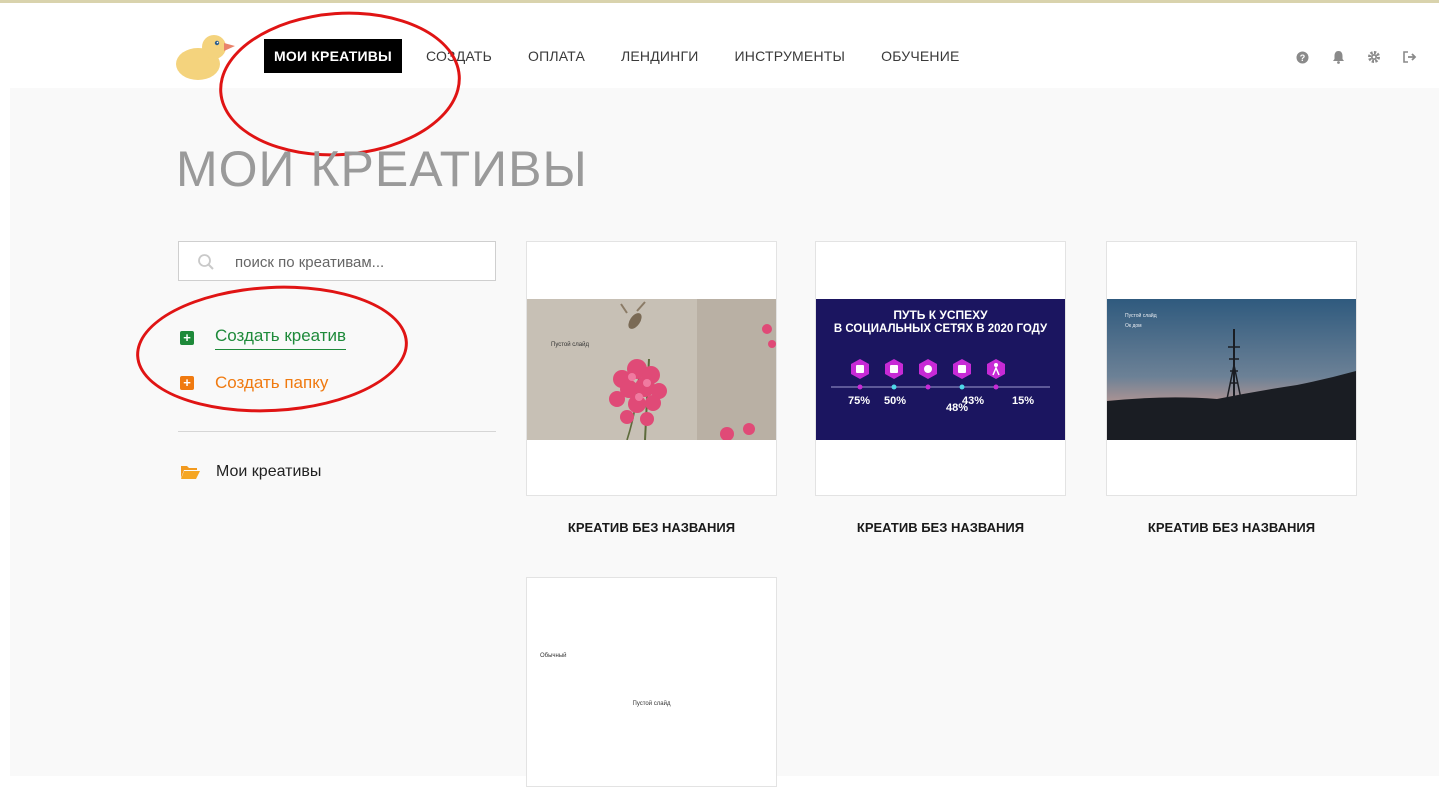 The height and width of the screenshot is (787, 1439). I want to click on folder-my-creatives: Мои креативы, so click(250, 472).